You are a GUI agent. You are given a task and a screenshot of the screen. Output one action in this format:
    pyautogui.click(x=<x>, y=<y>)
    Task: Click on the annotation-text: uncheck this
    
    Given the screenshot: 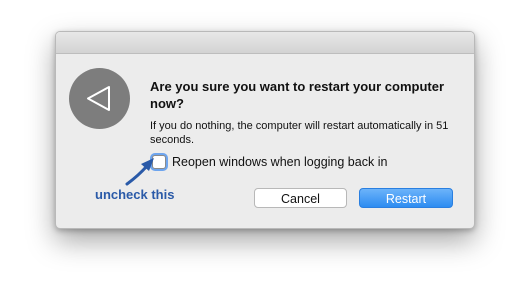 What is the action you would take?
    pyautogui.click(x=135, y=194)
    